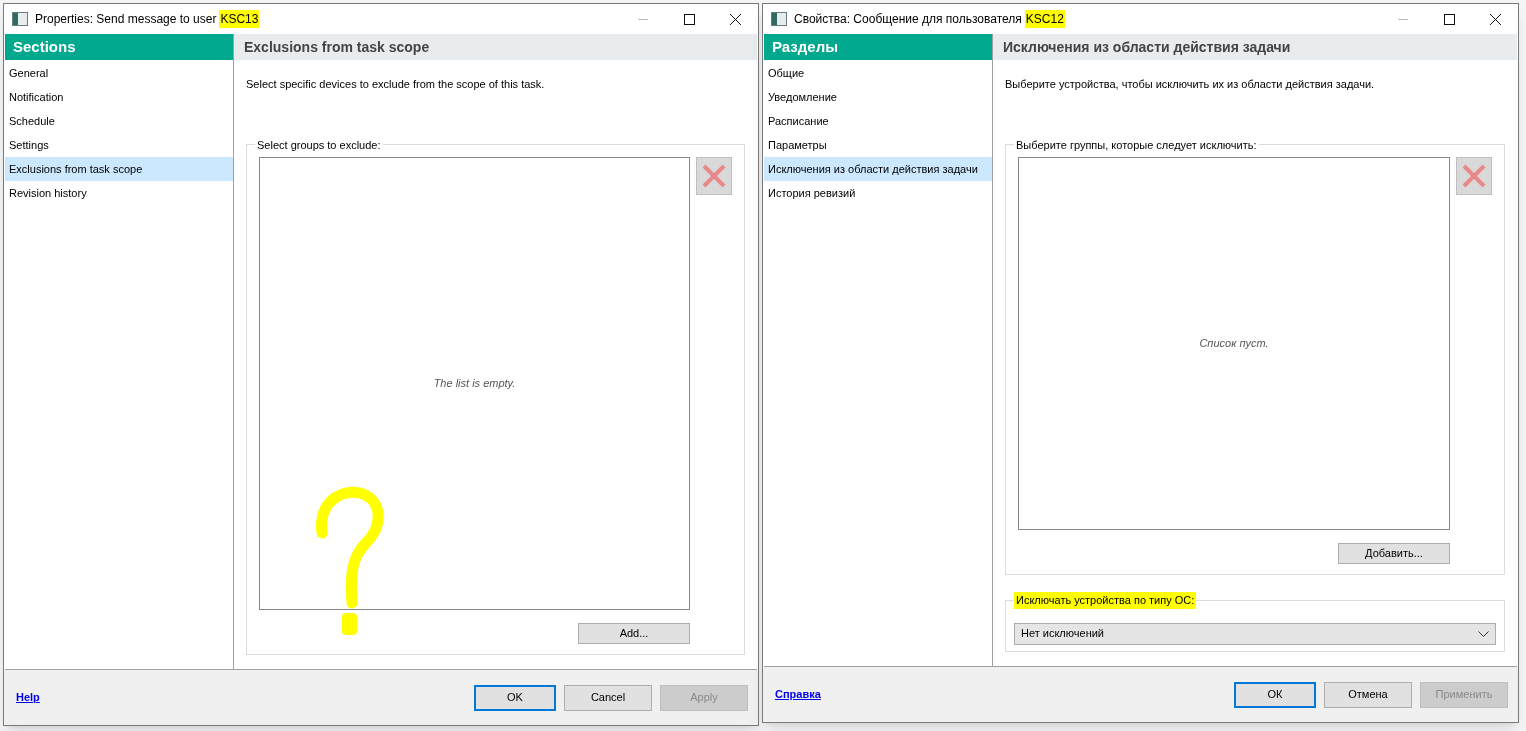 The width and height of the screenshot is (1526, 731). I want to click on sections-header: Sections, so click(119, 47).